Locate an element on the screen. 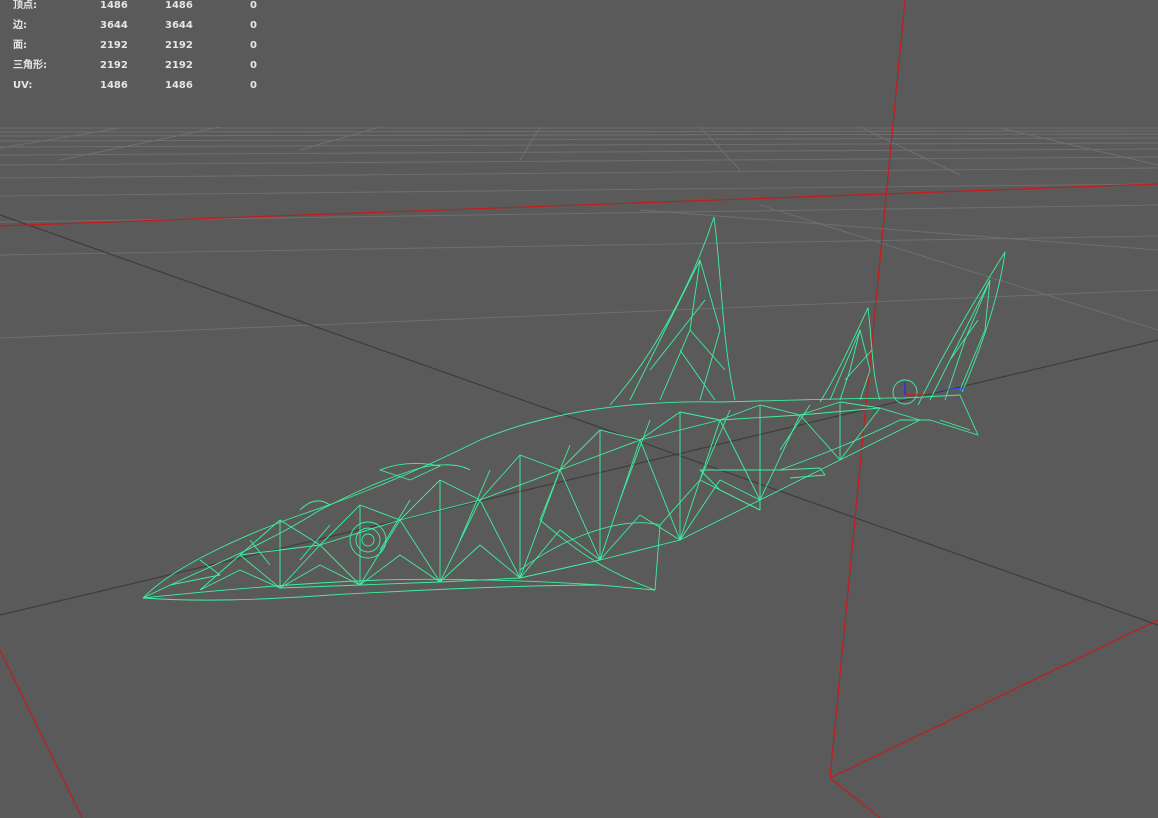 Image resolution: width=1158 pixels, height=818 pixels. hud-label: 边: is located at coordinates (20, 25).